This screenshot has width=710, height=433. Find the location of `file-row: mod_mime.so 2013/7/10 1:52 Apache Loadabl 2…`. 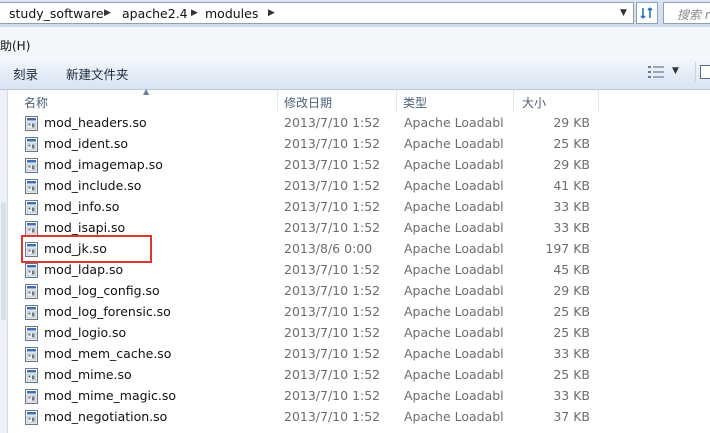

file-row: mod_mime.so 2013/7/10 1:52 Apache Loadabl 2… is located at coordinates (311, 375).